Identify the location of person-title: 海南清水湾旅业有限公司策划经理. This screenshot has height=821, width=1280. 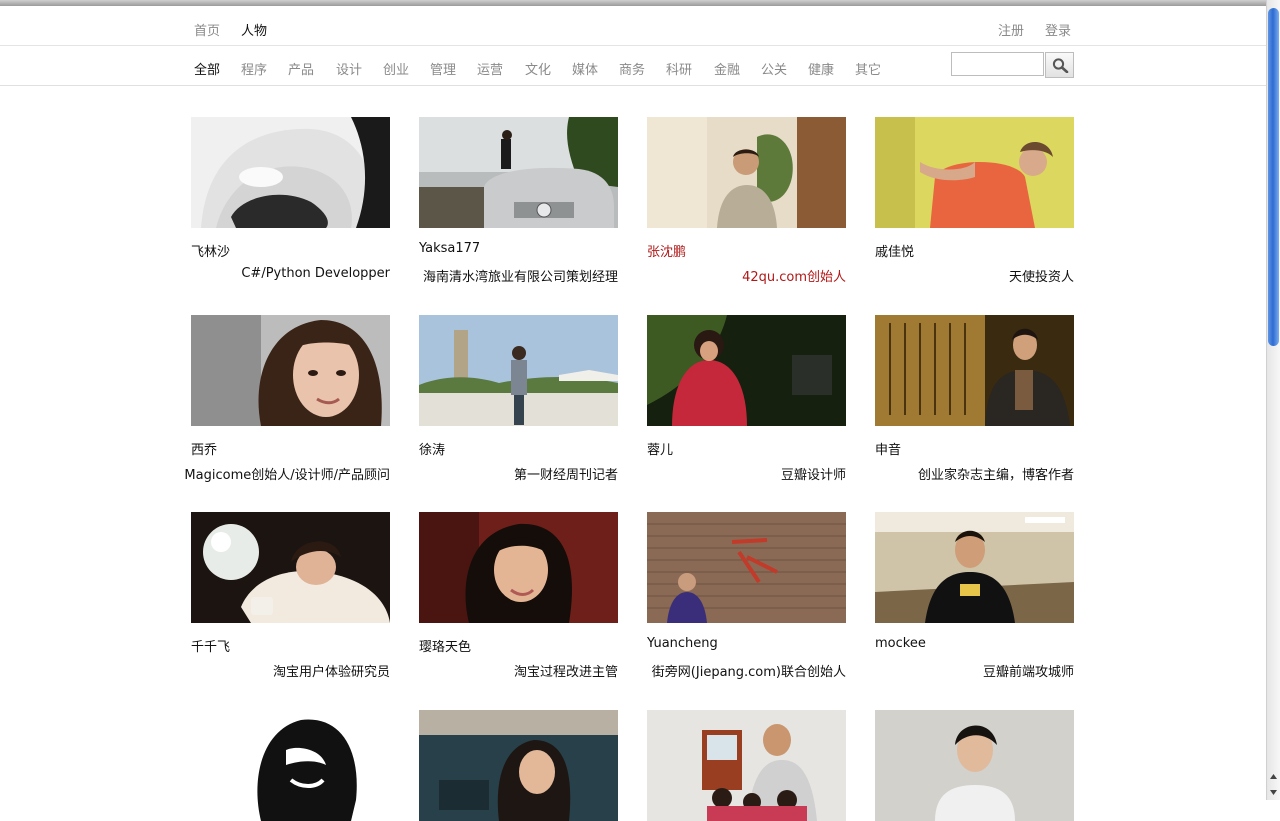
(520, 277).